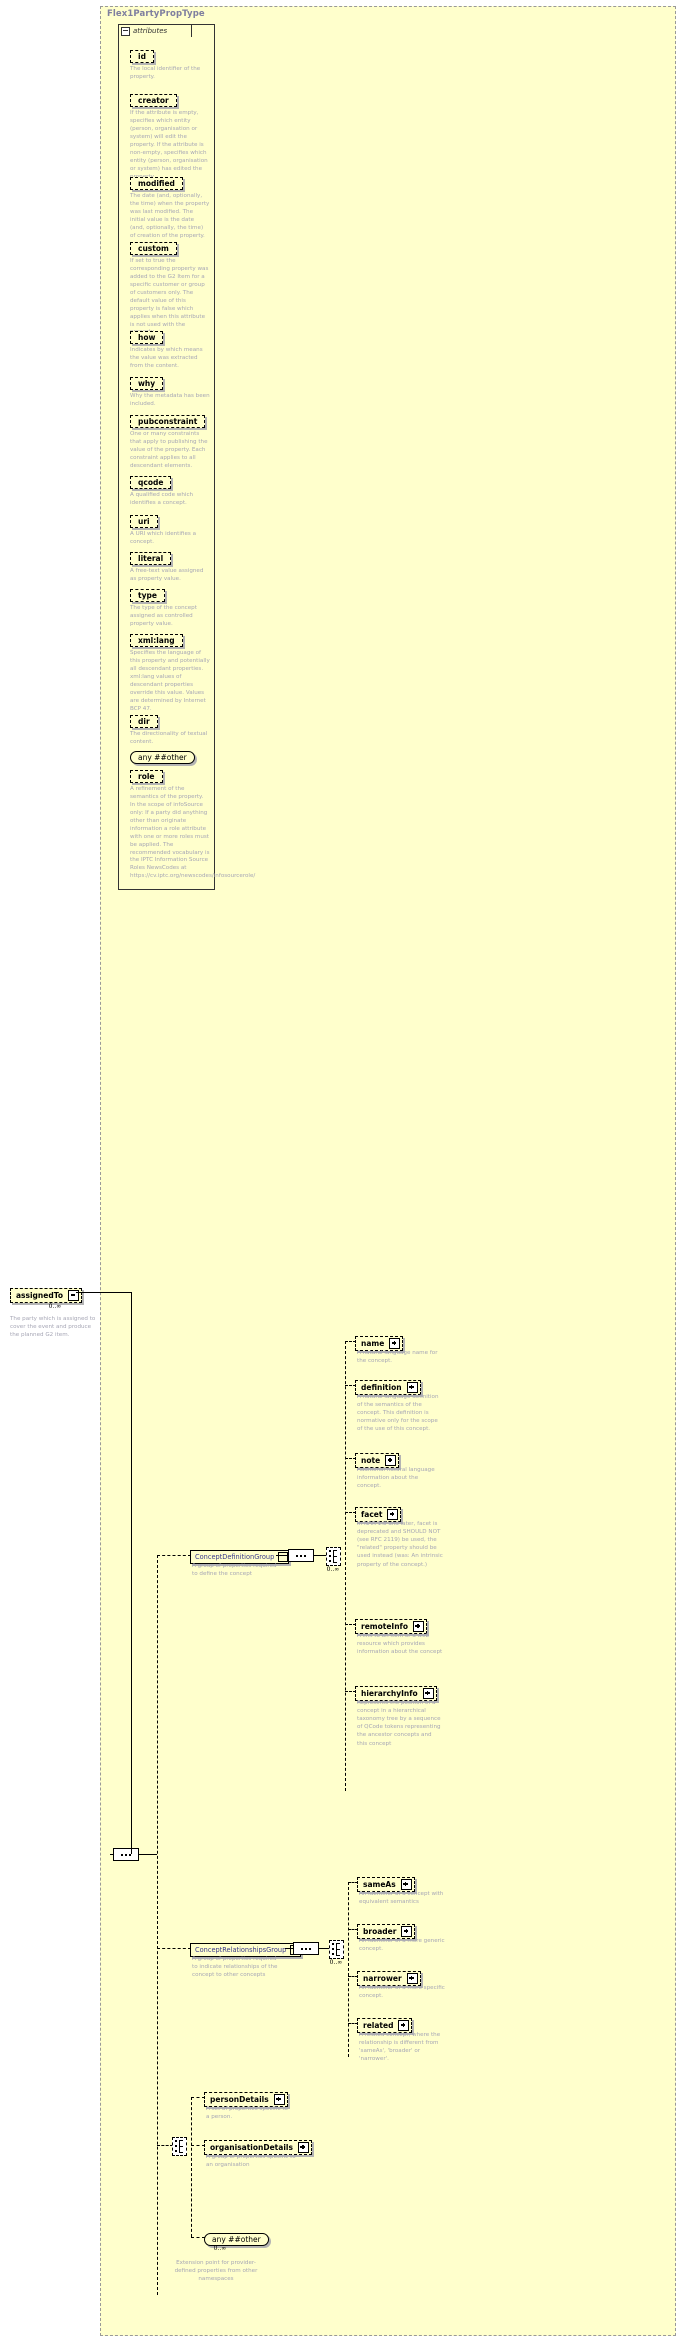  Describe the element at coordinates (236, 2236) in the screenshot. I see `element-any-other-extension: any ##other` at that location.